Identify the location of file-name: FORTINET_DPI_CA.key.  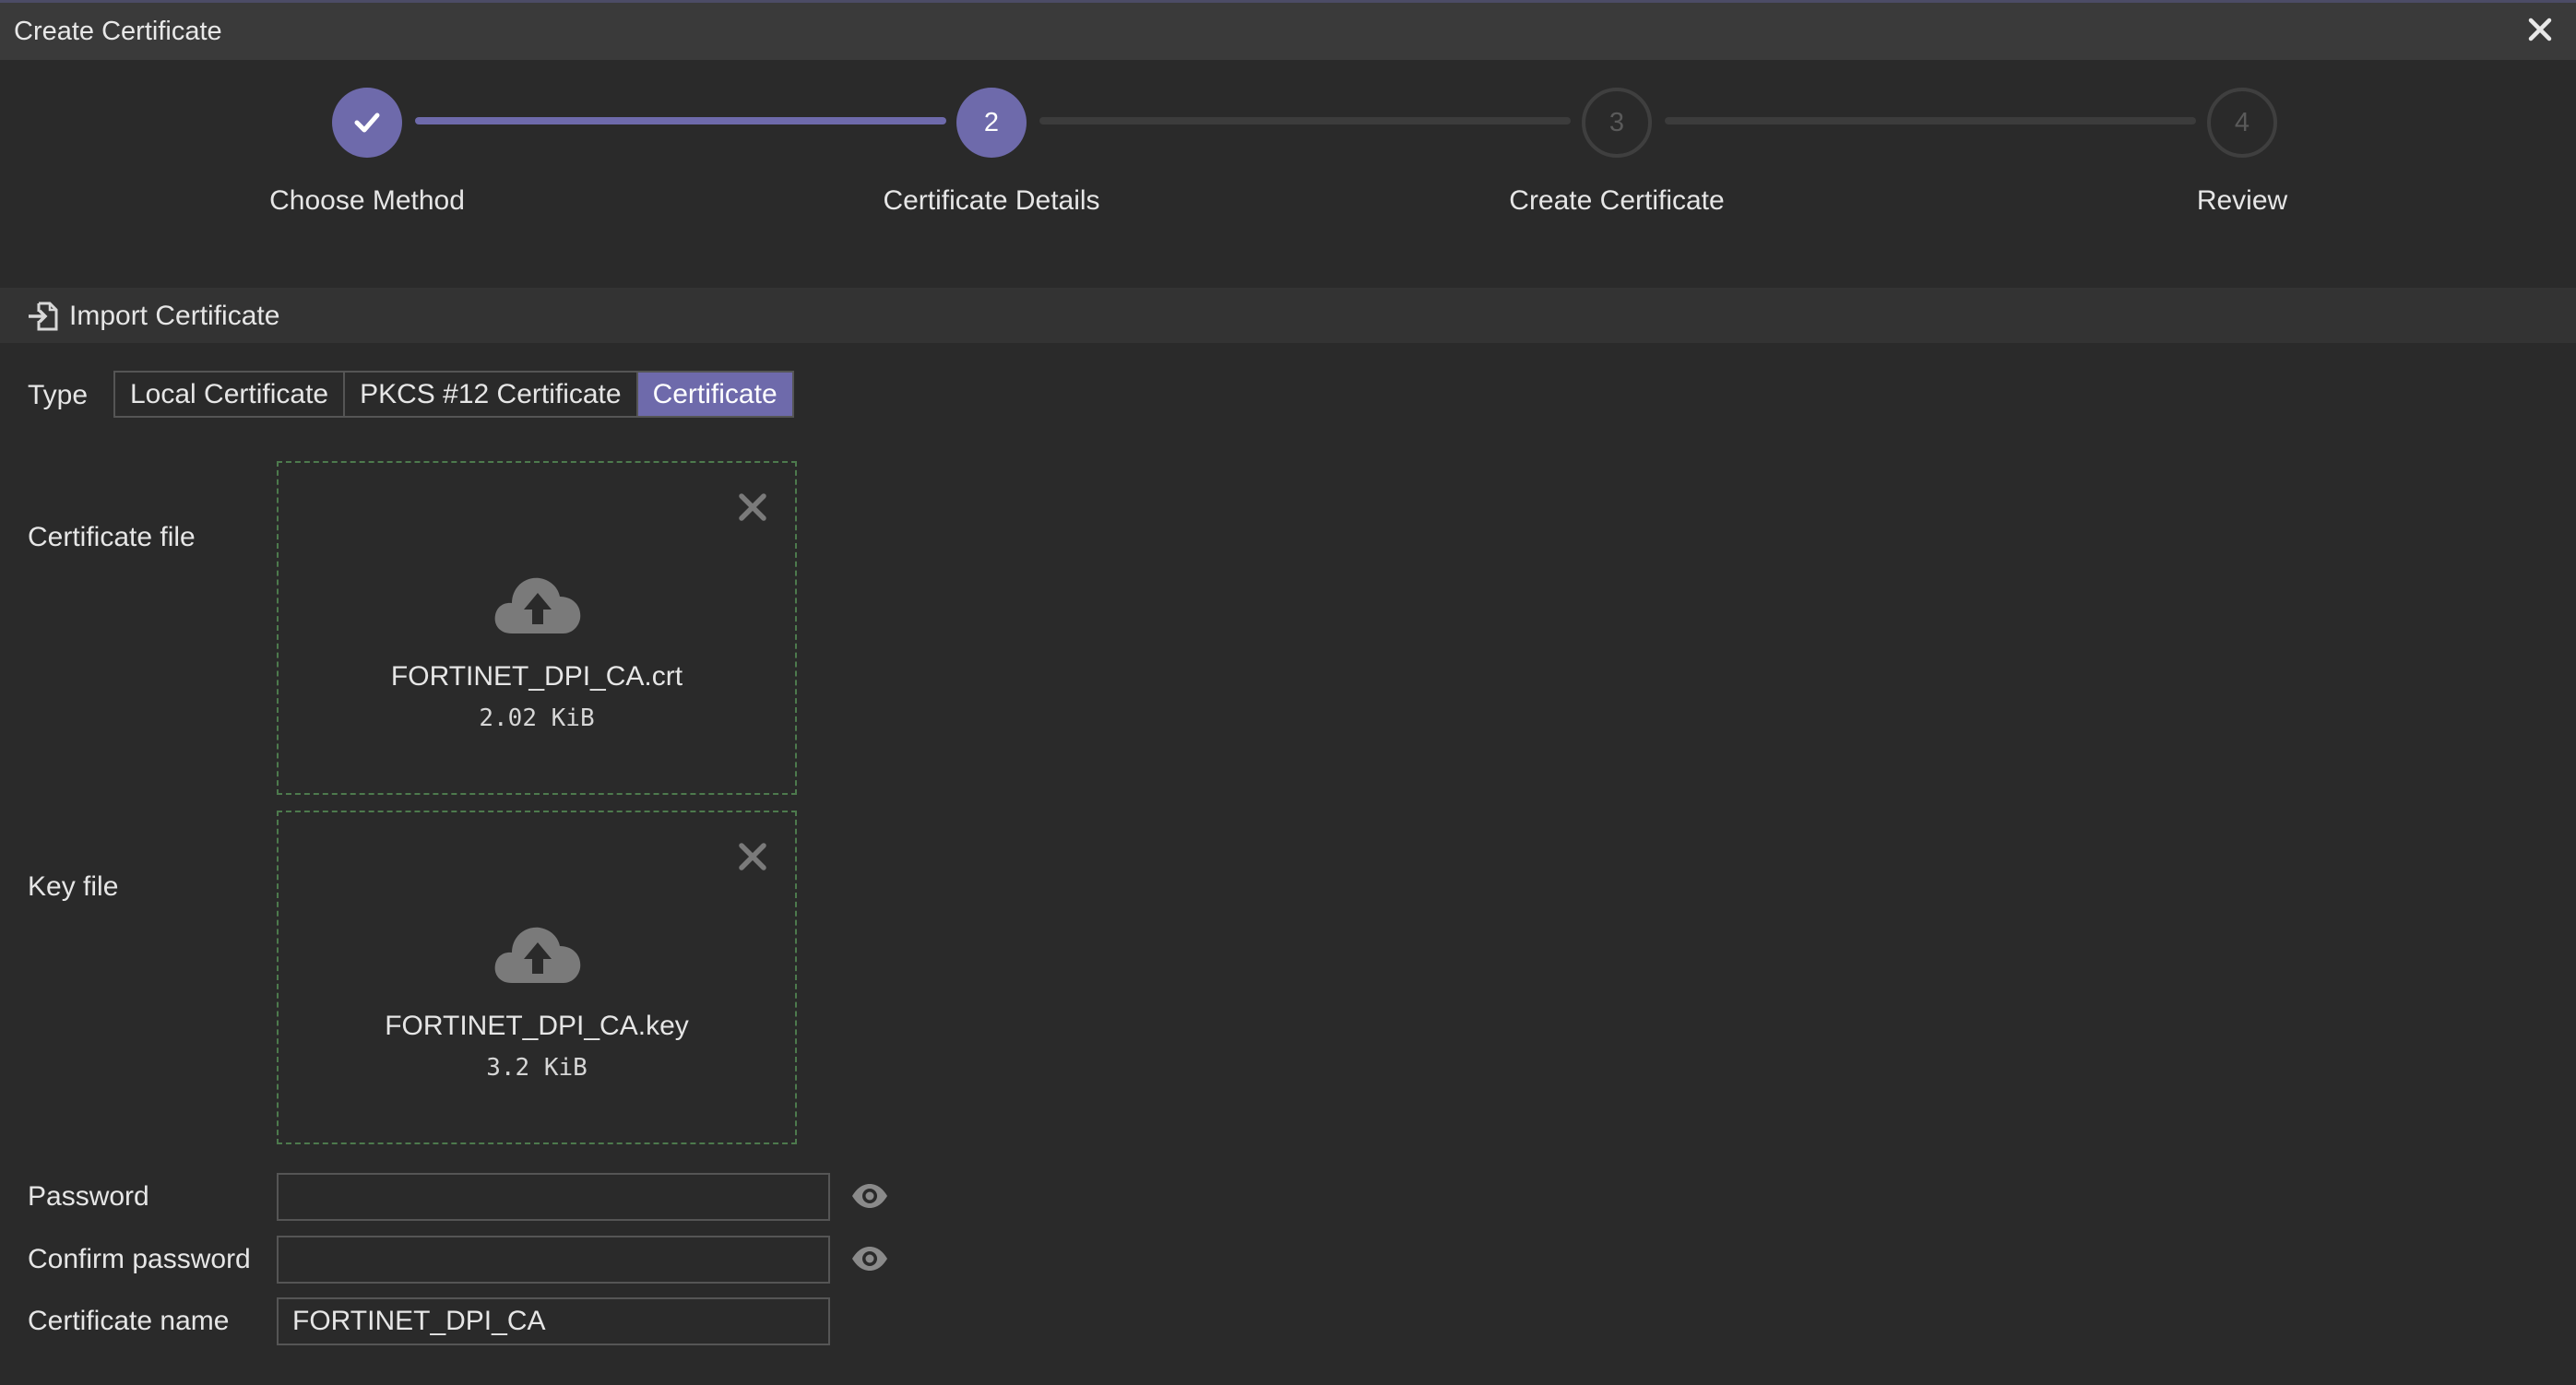
(537, 1026).